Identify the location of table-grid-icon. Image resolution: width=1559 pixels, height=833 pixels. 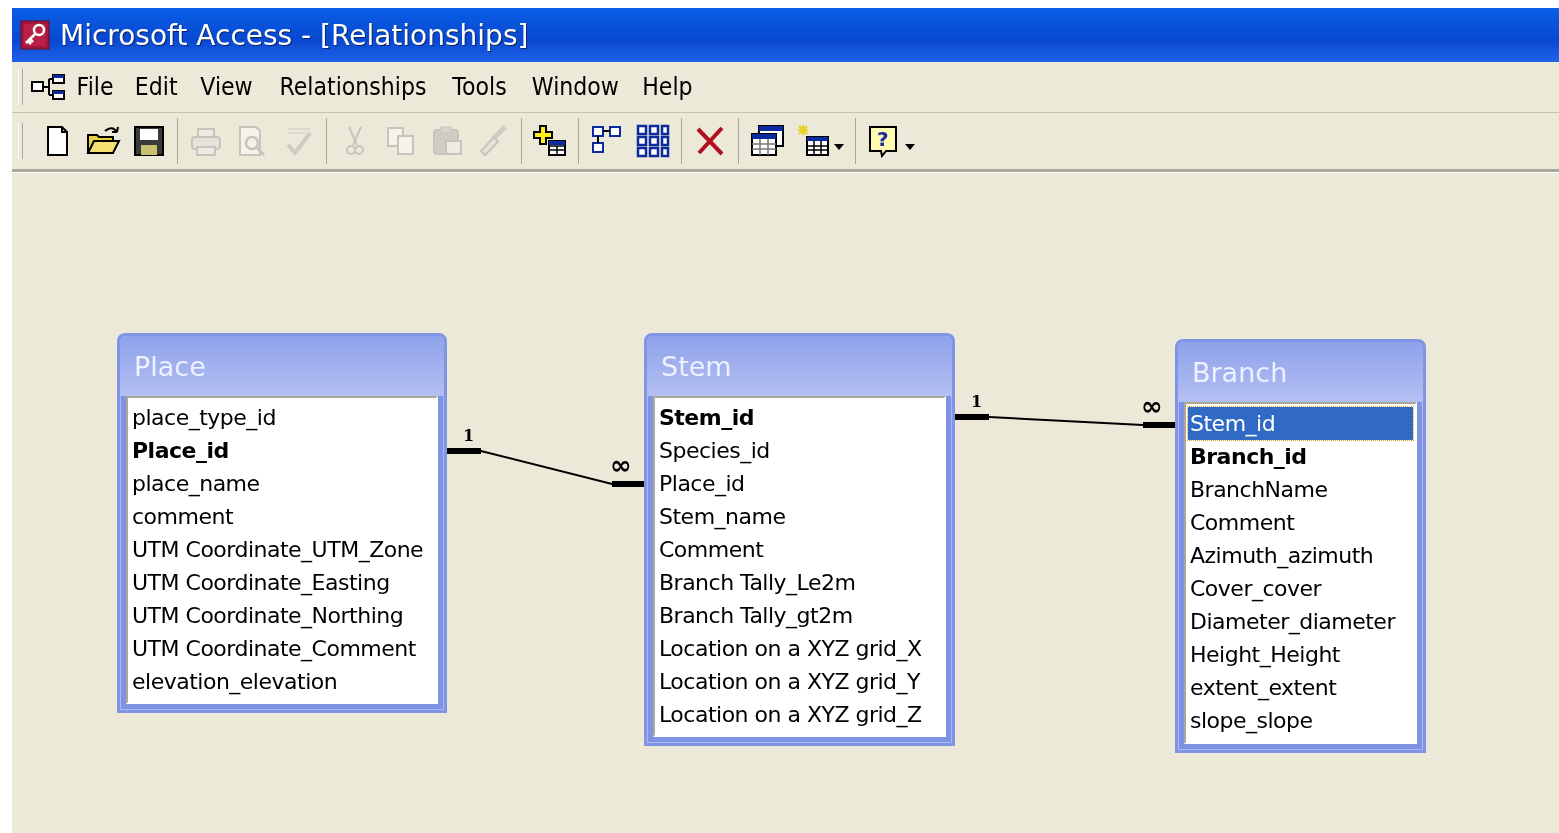
(653, 141).